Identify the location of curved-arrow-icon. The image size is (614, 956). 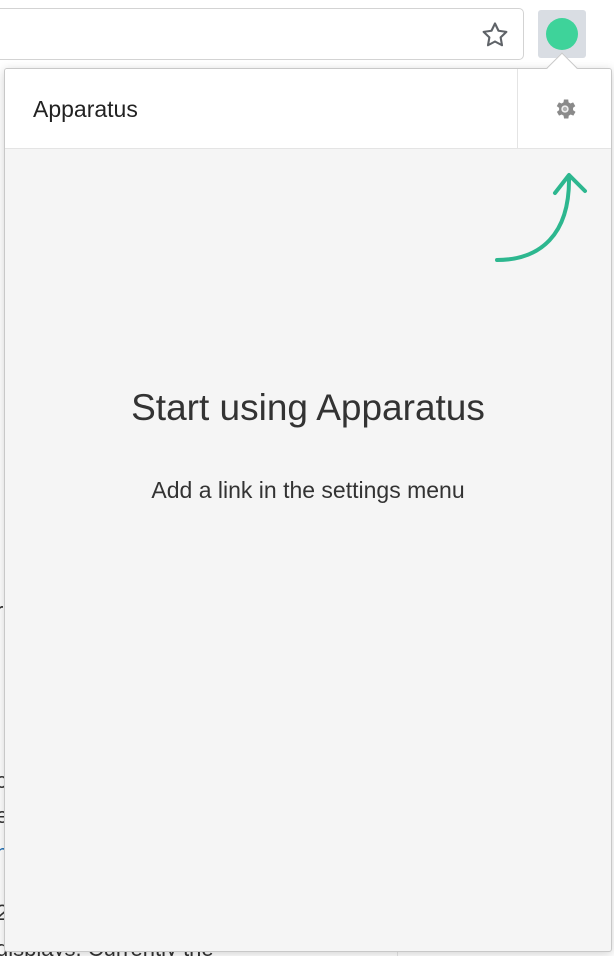
(541, 217).